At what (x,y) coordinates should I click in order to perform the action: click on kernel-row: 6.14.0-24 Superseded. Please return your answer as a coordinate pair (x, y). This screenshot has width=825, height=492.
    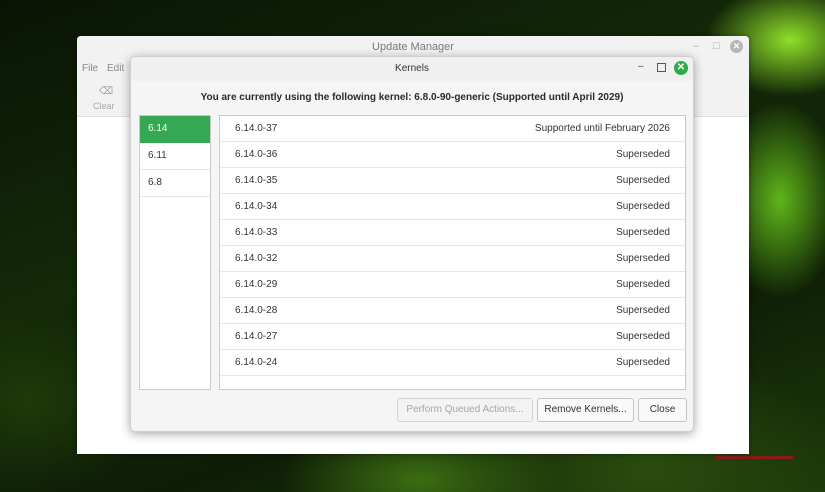
    Looking at the image, I should click on (452, 363).